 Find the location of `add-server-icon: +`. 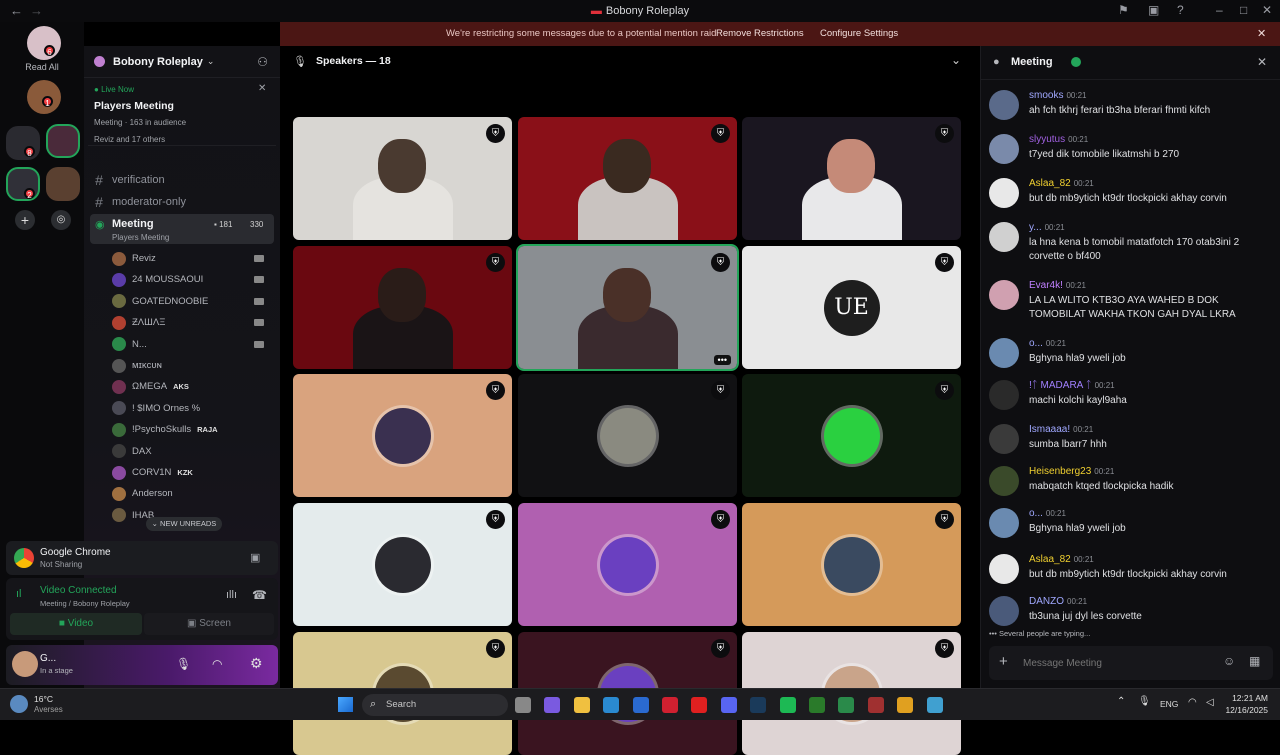

add-server-icon: + is located at coordinates (25, 220).